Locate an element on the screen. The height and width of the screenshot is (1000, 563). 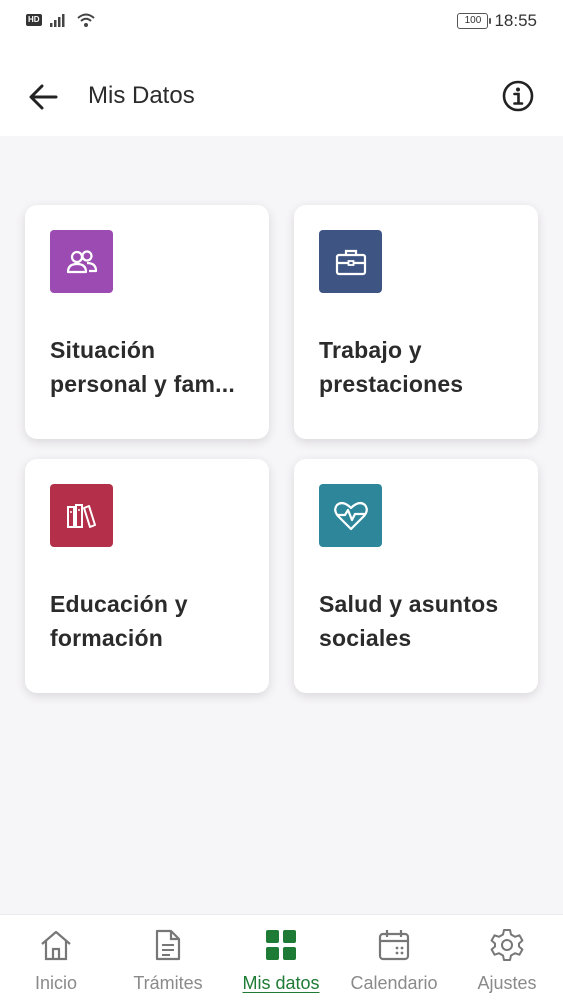
tab-ajustes: Ajustes is located at coordinates (507, 962).